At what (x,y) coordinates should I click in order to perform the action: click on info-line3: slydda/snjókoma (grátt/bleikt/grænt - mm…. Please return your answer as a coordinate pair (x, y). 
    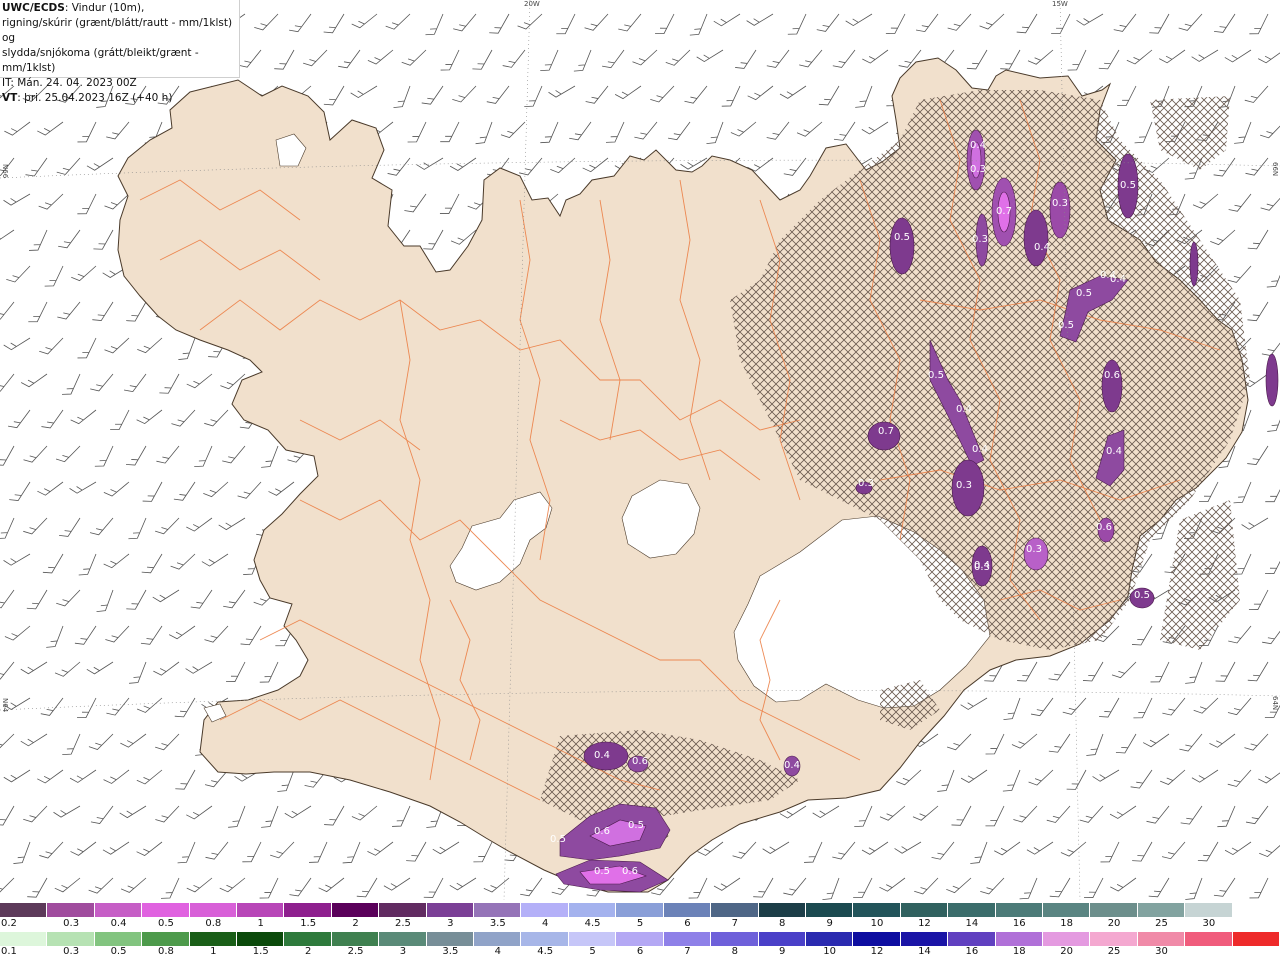
    Looking at the image, I should click on (100, 60).